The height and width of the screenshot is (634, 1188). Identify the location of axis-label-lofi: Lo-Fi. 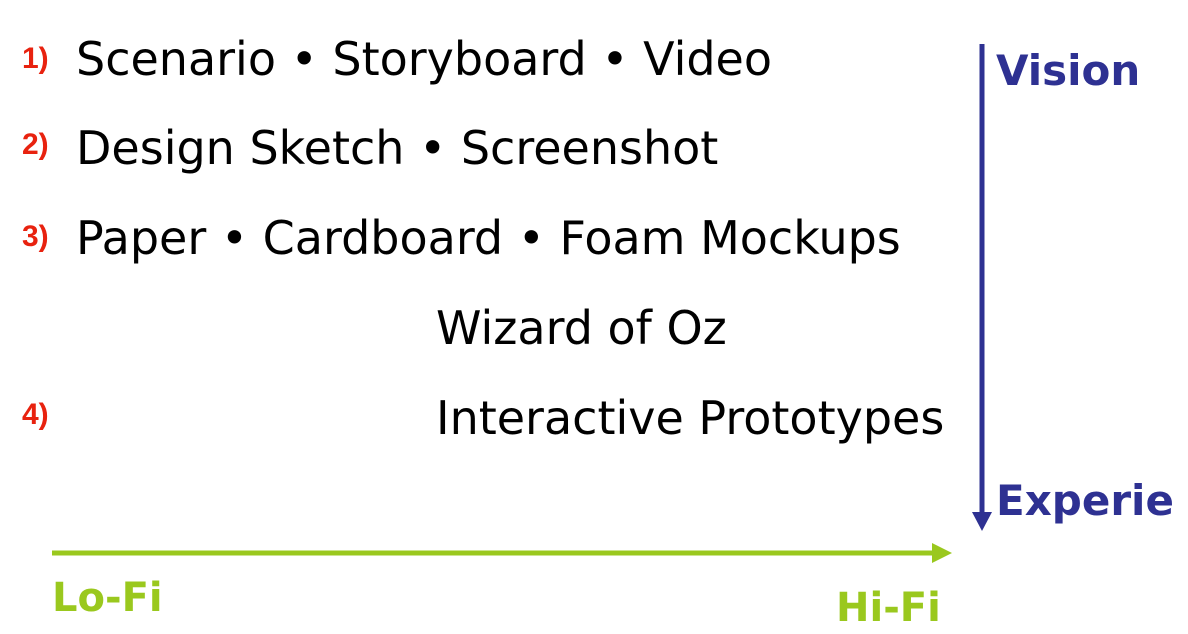
(107, 598).